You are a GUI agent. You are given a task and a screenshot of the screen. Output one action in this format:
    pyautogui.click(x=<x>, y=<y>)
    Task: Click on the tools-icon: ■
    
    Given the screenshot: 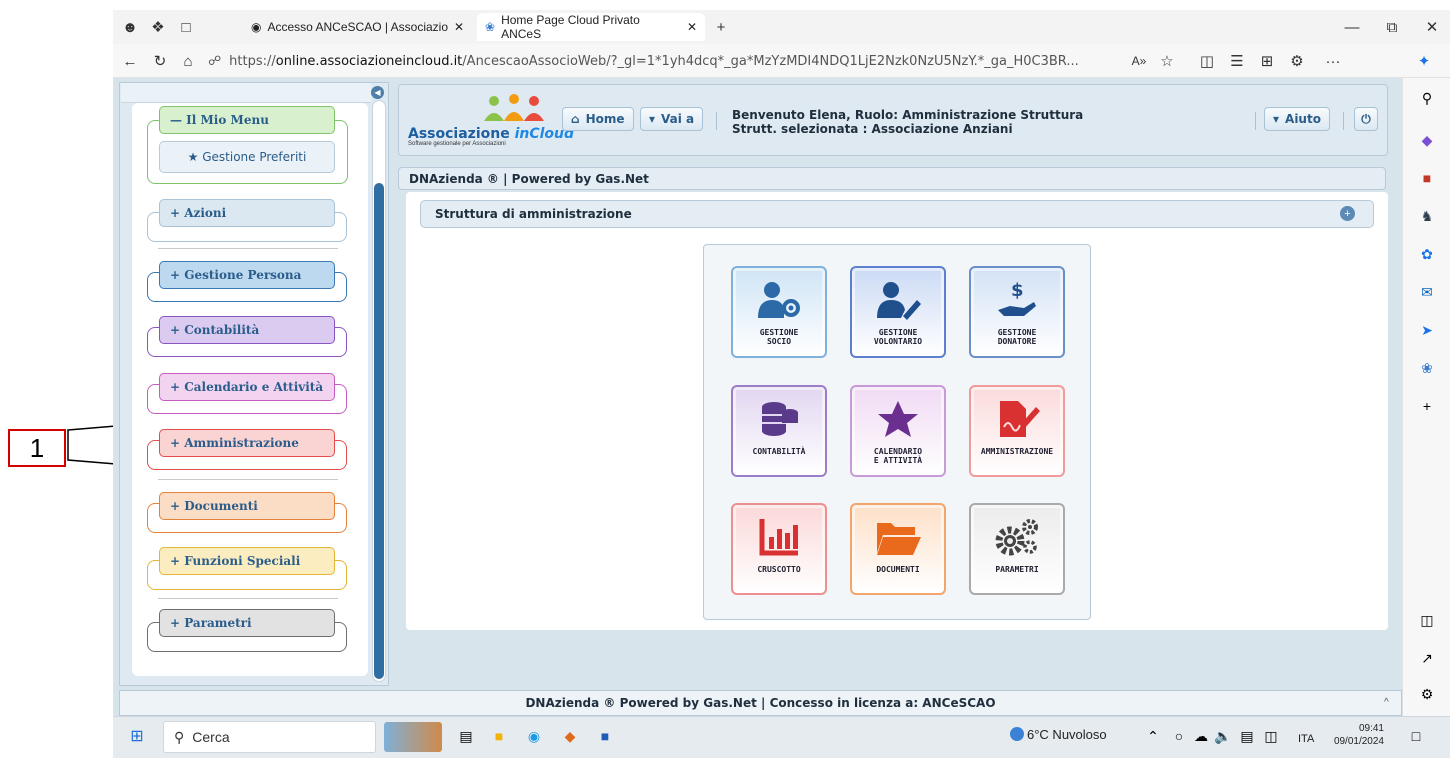 What is the action you would take?
    pyautogui.click(x=1427, y=178)
    